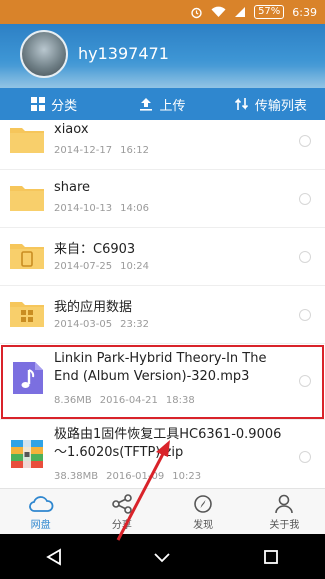 This screenshot has height=579, width=325. I want to click on tab-netdisk: 网盘, so click(40, 512).